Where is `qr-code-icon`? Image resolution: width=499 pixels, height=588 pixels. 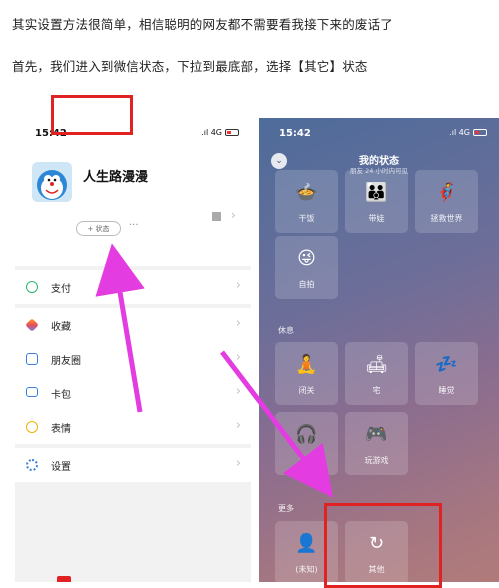 qr-code-icon is located at coordinates (216, 216).